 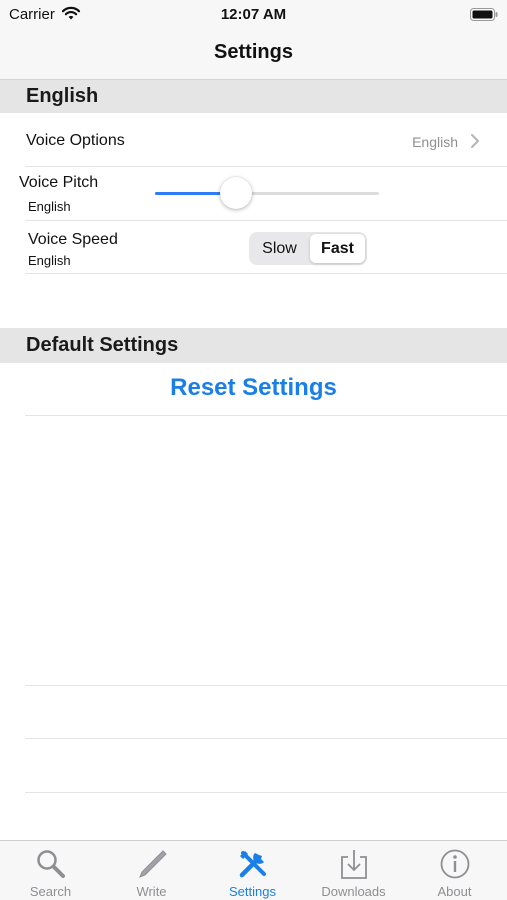 What do you see at coordinates (252, 864) in the screenshot?
I see `tools-icon` at bounding box center [252, 864].